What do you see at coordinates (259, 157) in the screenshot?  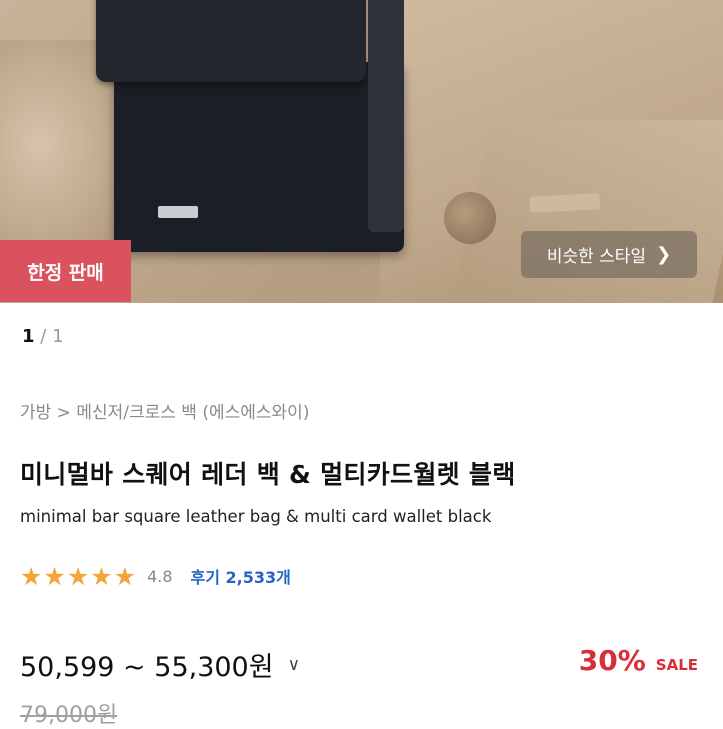 I see `bag-body` at bounding box center [259, 157].